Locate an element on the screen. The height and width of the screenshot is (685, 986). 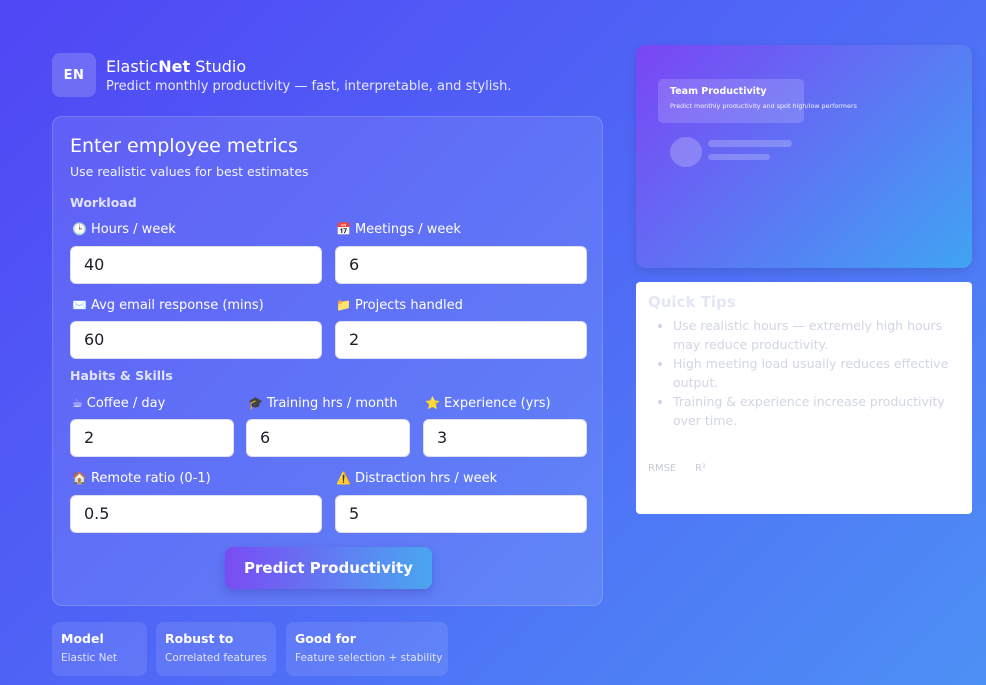
section-habits: Habits & Skills is located at coordinates (121, 375).